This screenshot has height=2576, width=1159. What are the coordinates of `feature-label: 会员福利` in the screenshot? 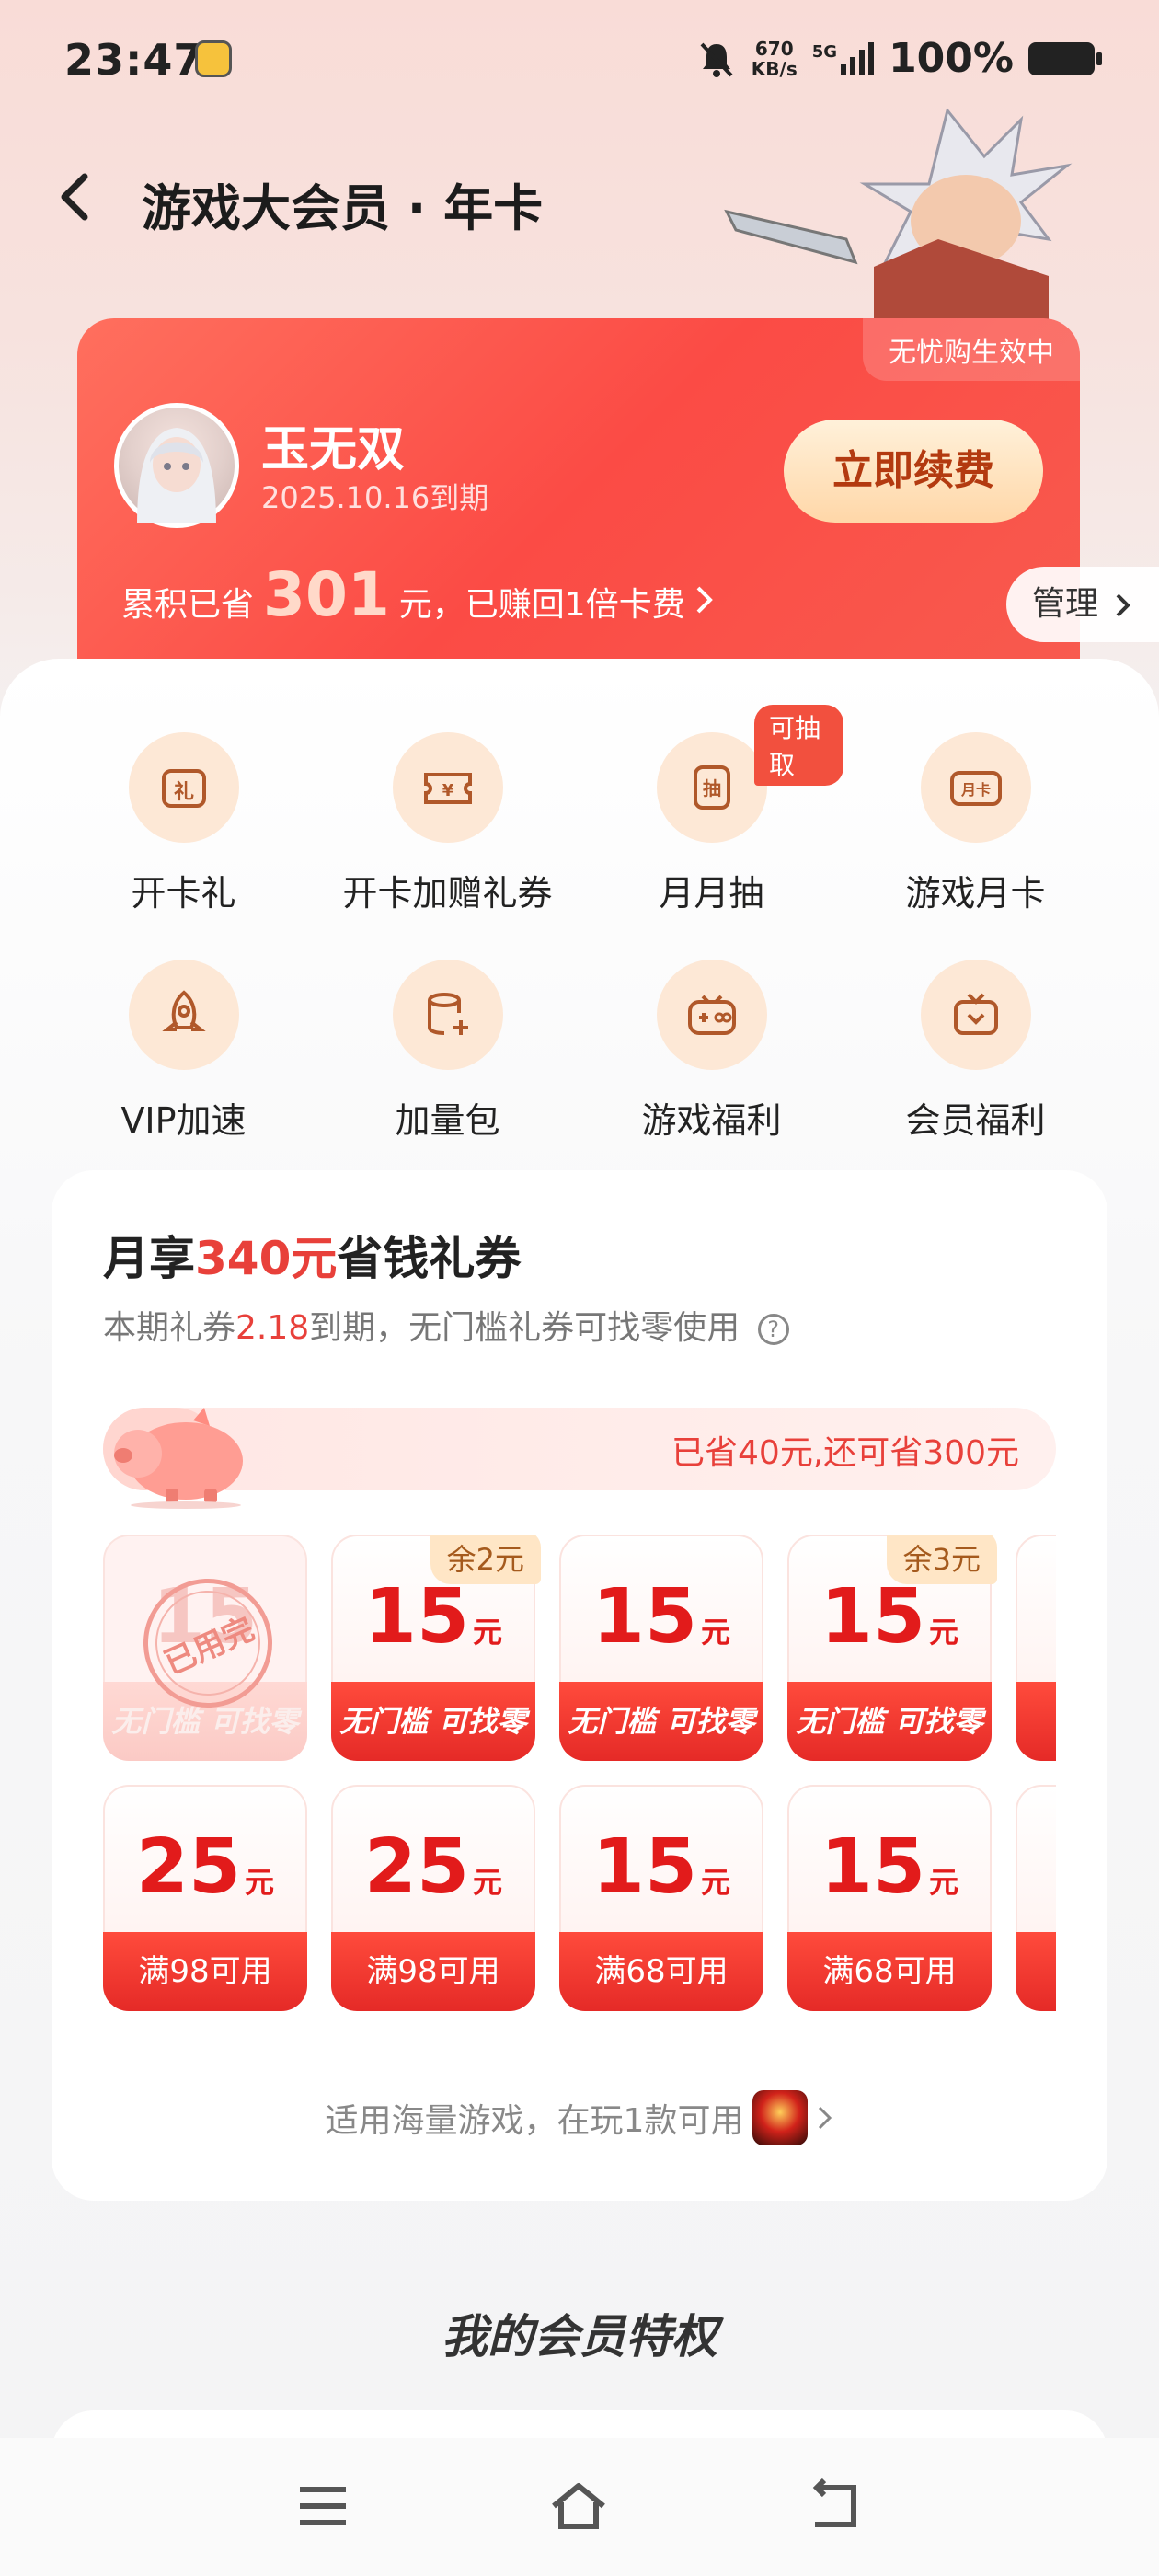 It's located at (975, 1120).